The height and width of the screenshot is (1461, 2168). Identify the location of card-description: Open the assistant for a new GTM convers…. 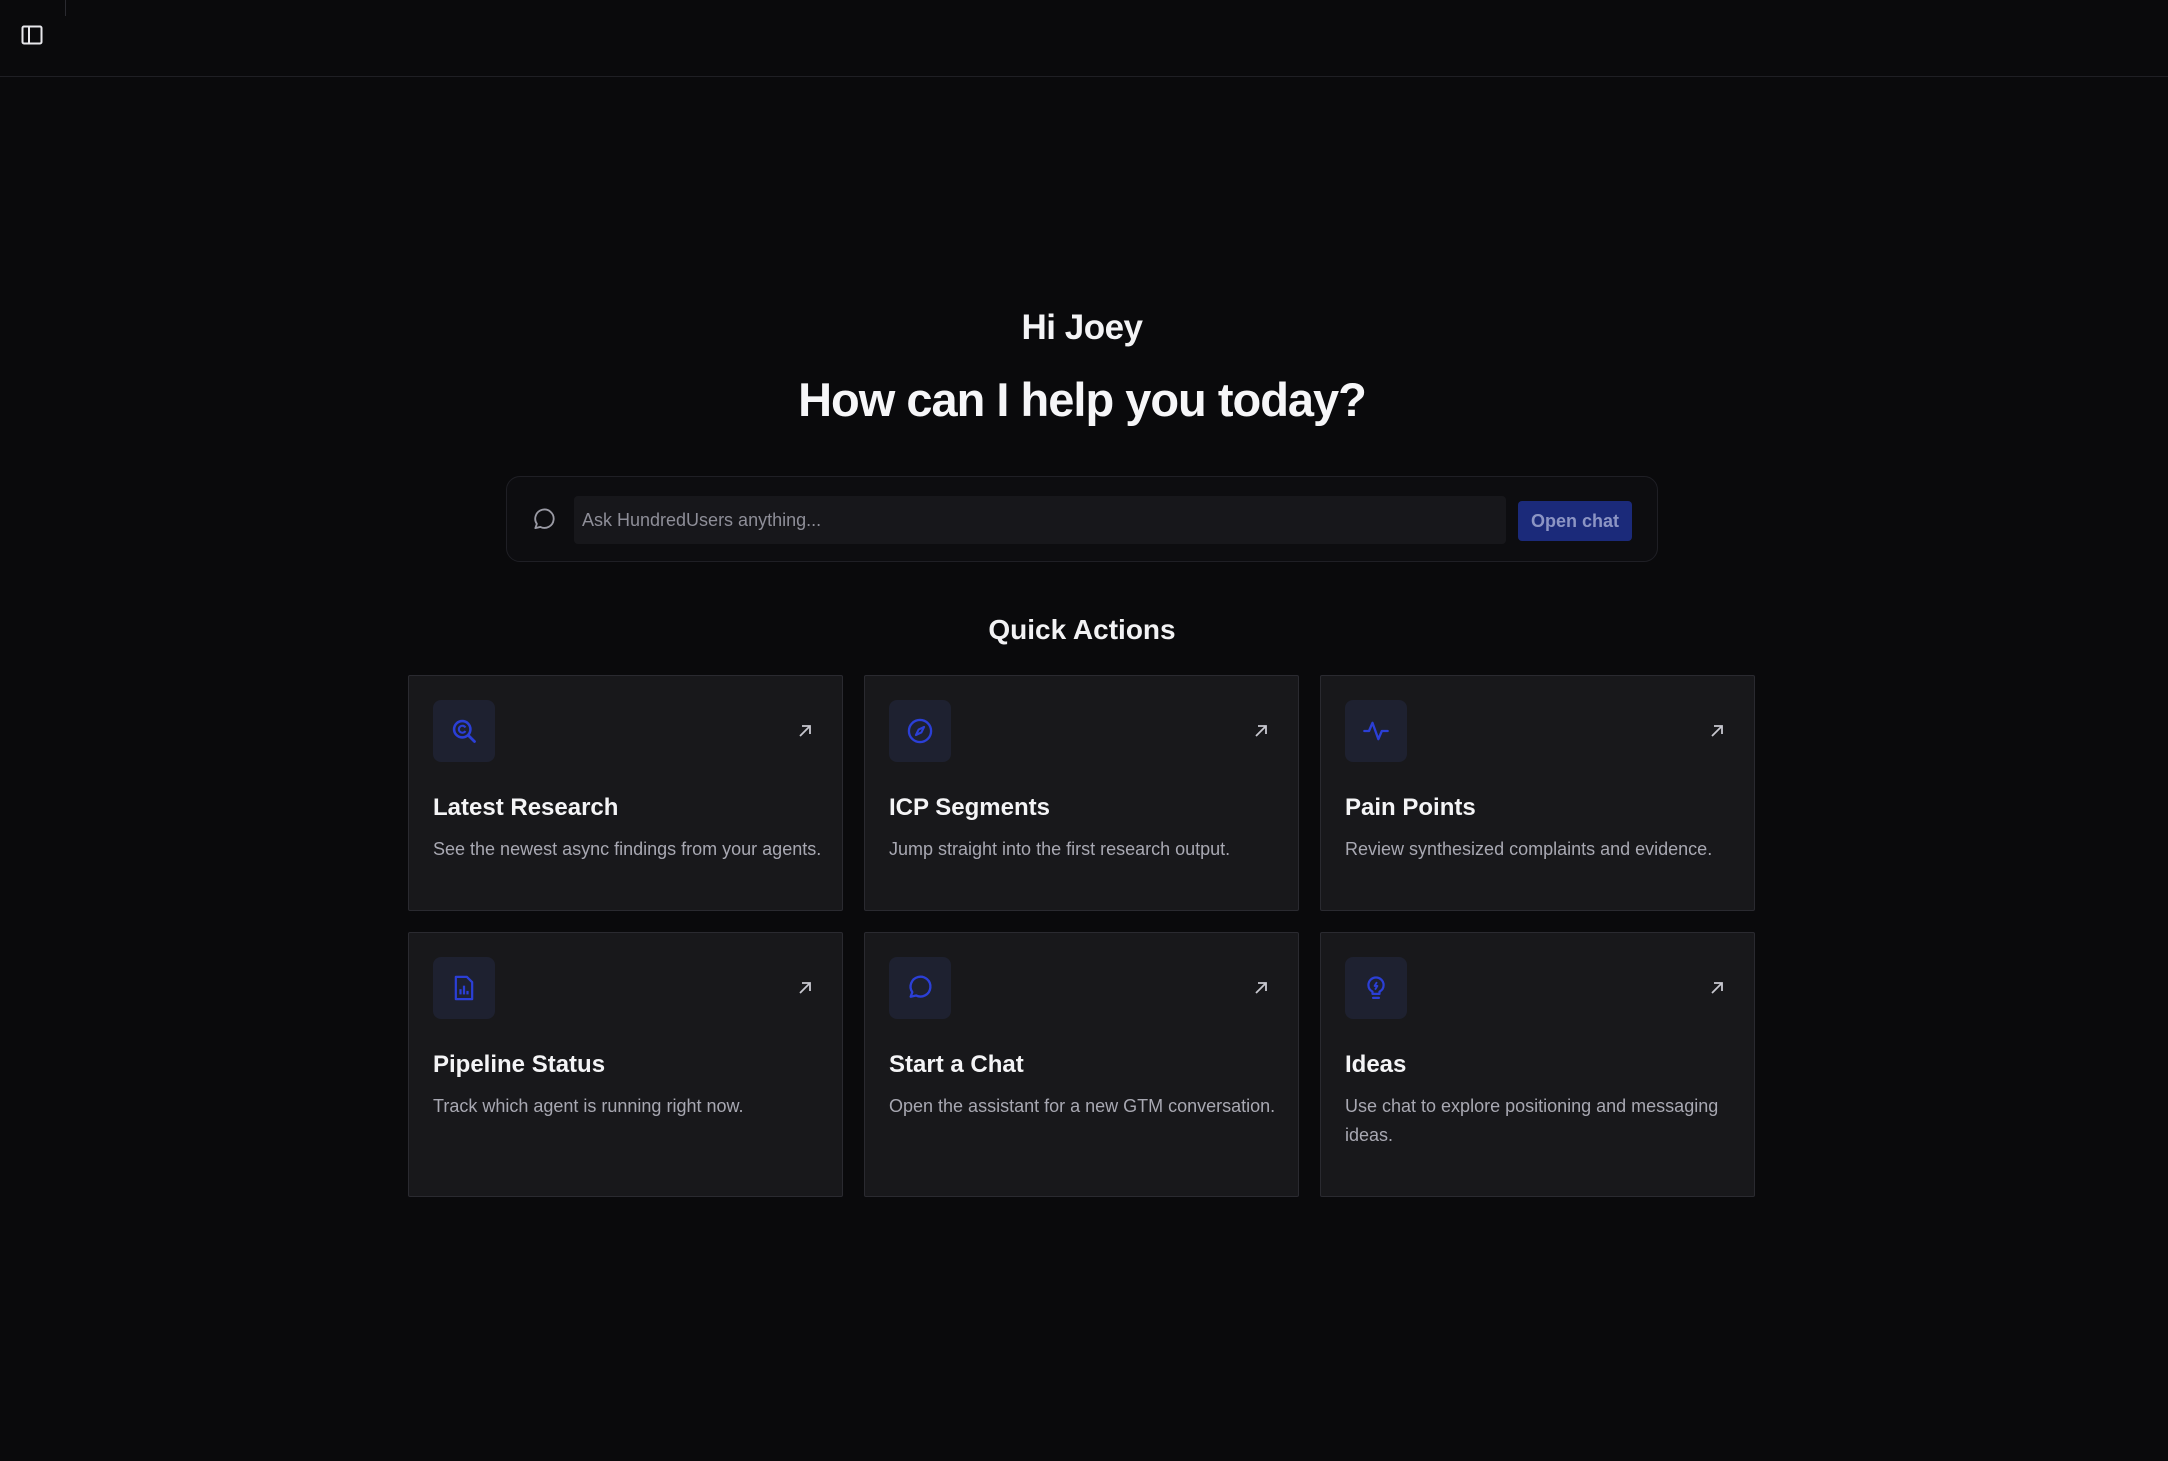
(1082, 1106).